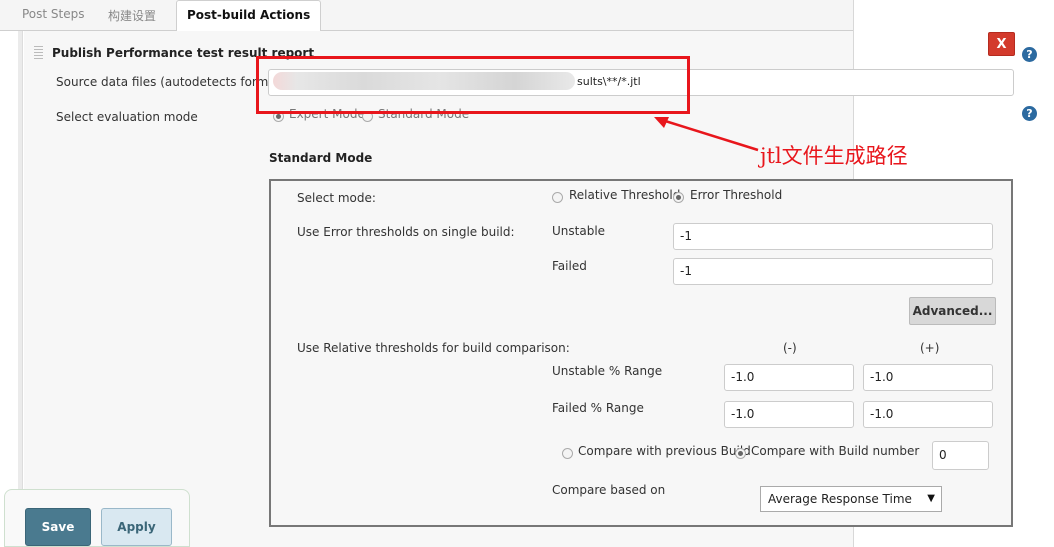  Describe the element at coordinates (834, 156) in the screenshot. I see `annotation-text: jtl文件生成路径` at that location.